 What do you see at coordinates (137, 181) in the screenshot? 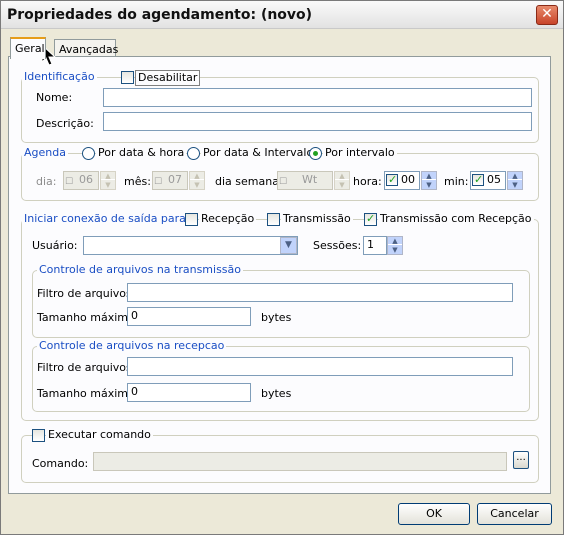
I see `mes-label: mês:` at bounding box center [137, 181].